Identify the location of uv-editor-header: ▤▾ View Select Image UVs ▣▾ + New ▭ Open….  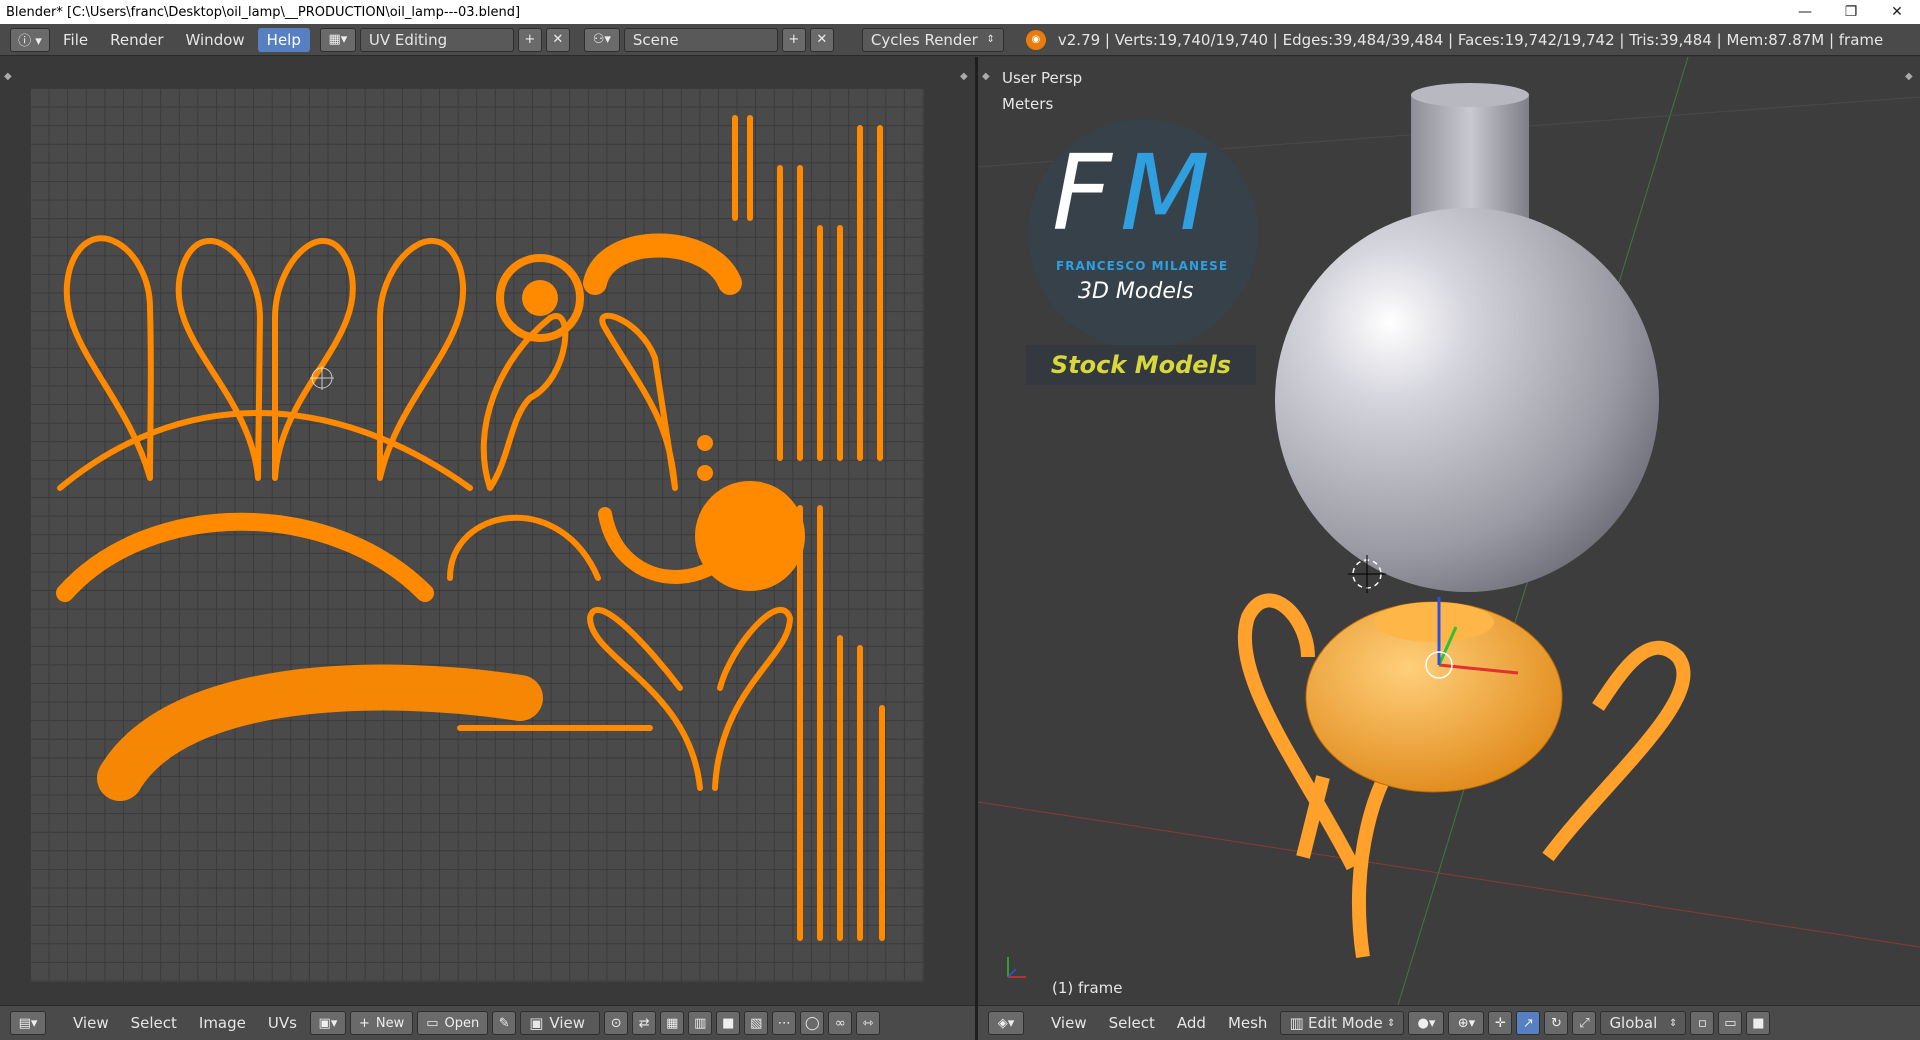
(487, 1022).